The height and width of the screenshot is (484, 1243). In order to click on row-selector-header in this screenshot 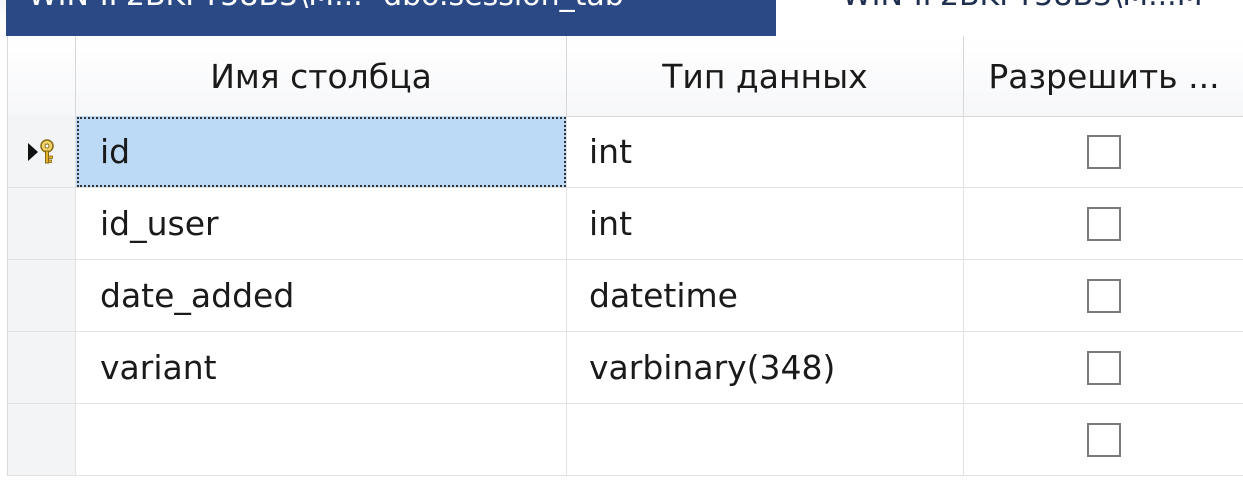, I will do `click(41, 76)`.